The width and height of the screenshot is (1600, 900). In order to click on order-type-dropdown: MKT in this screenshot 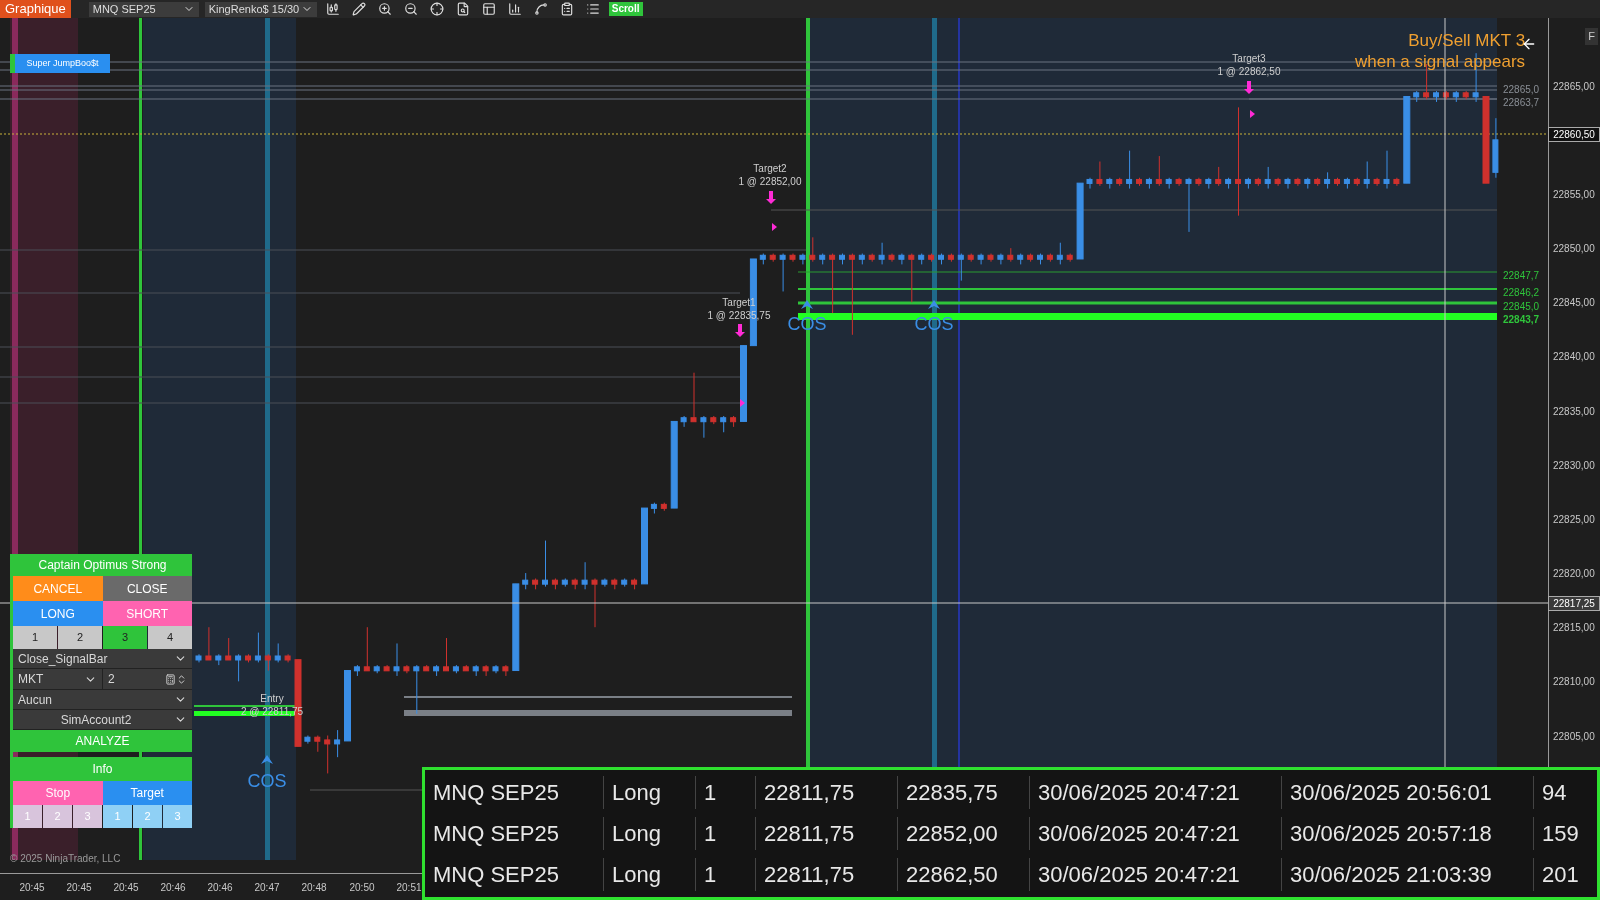, I will do `click(58, 679)`.